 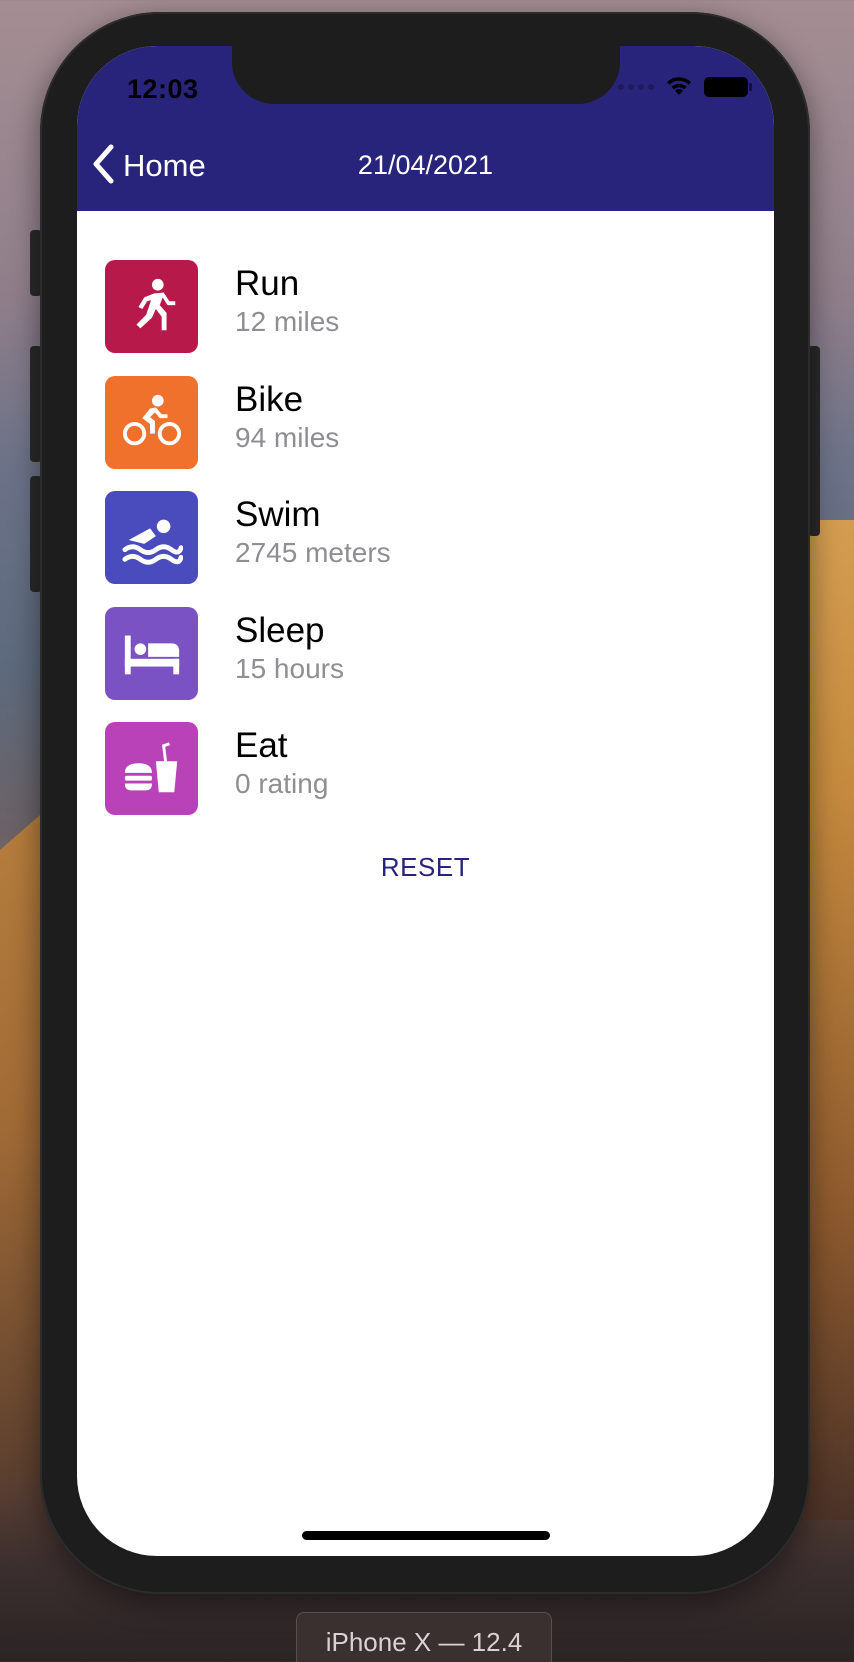 I want to click on activity-value: 12 miles, so click(x=287, y=321).